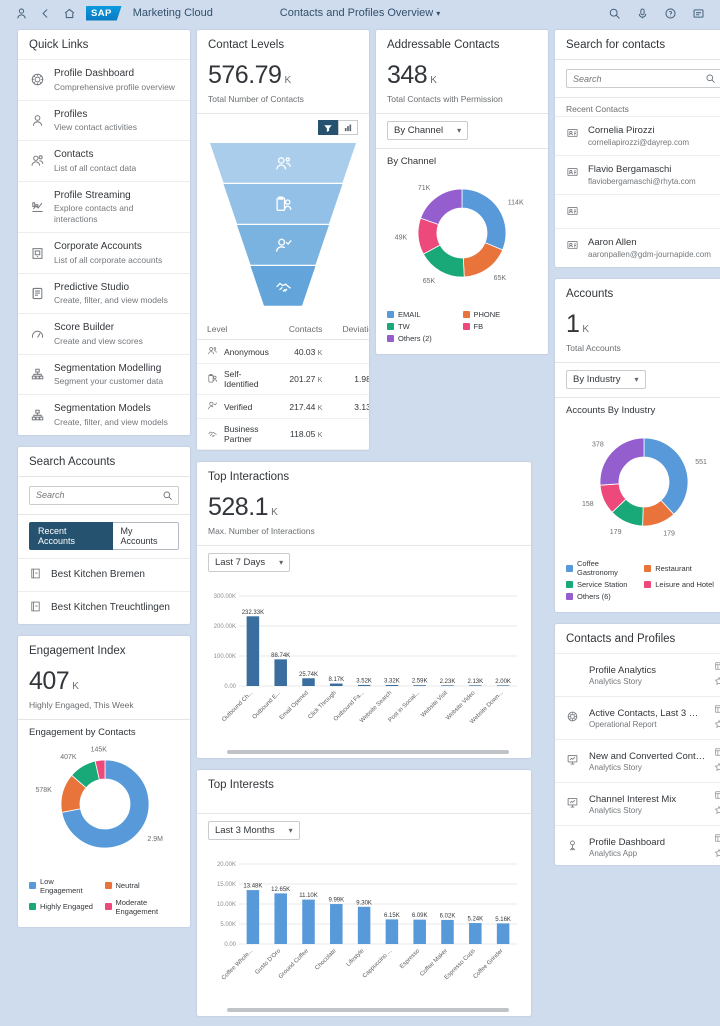 This screenshot has width=720, height=1026. I want to click on content-list-item: Profile AnalyticsAnalytics Story, so click(637, 674).